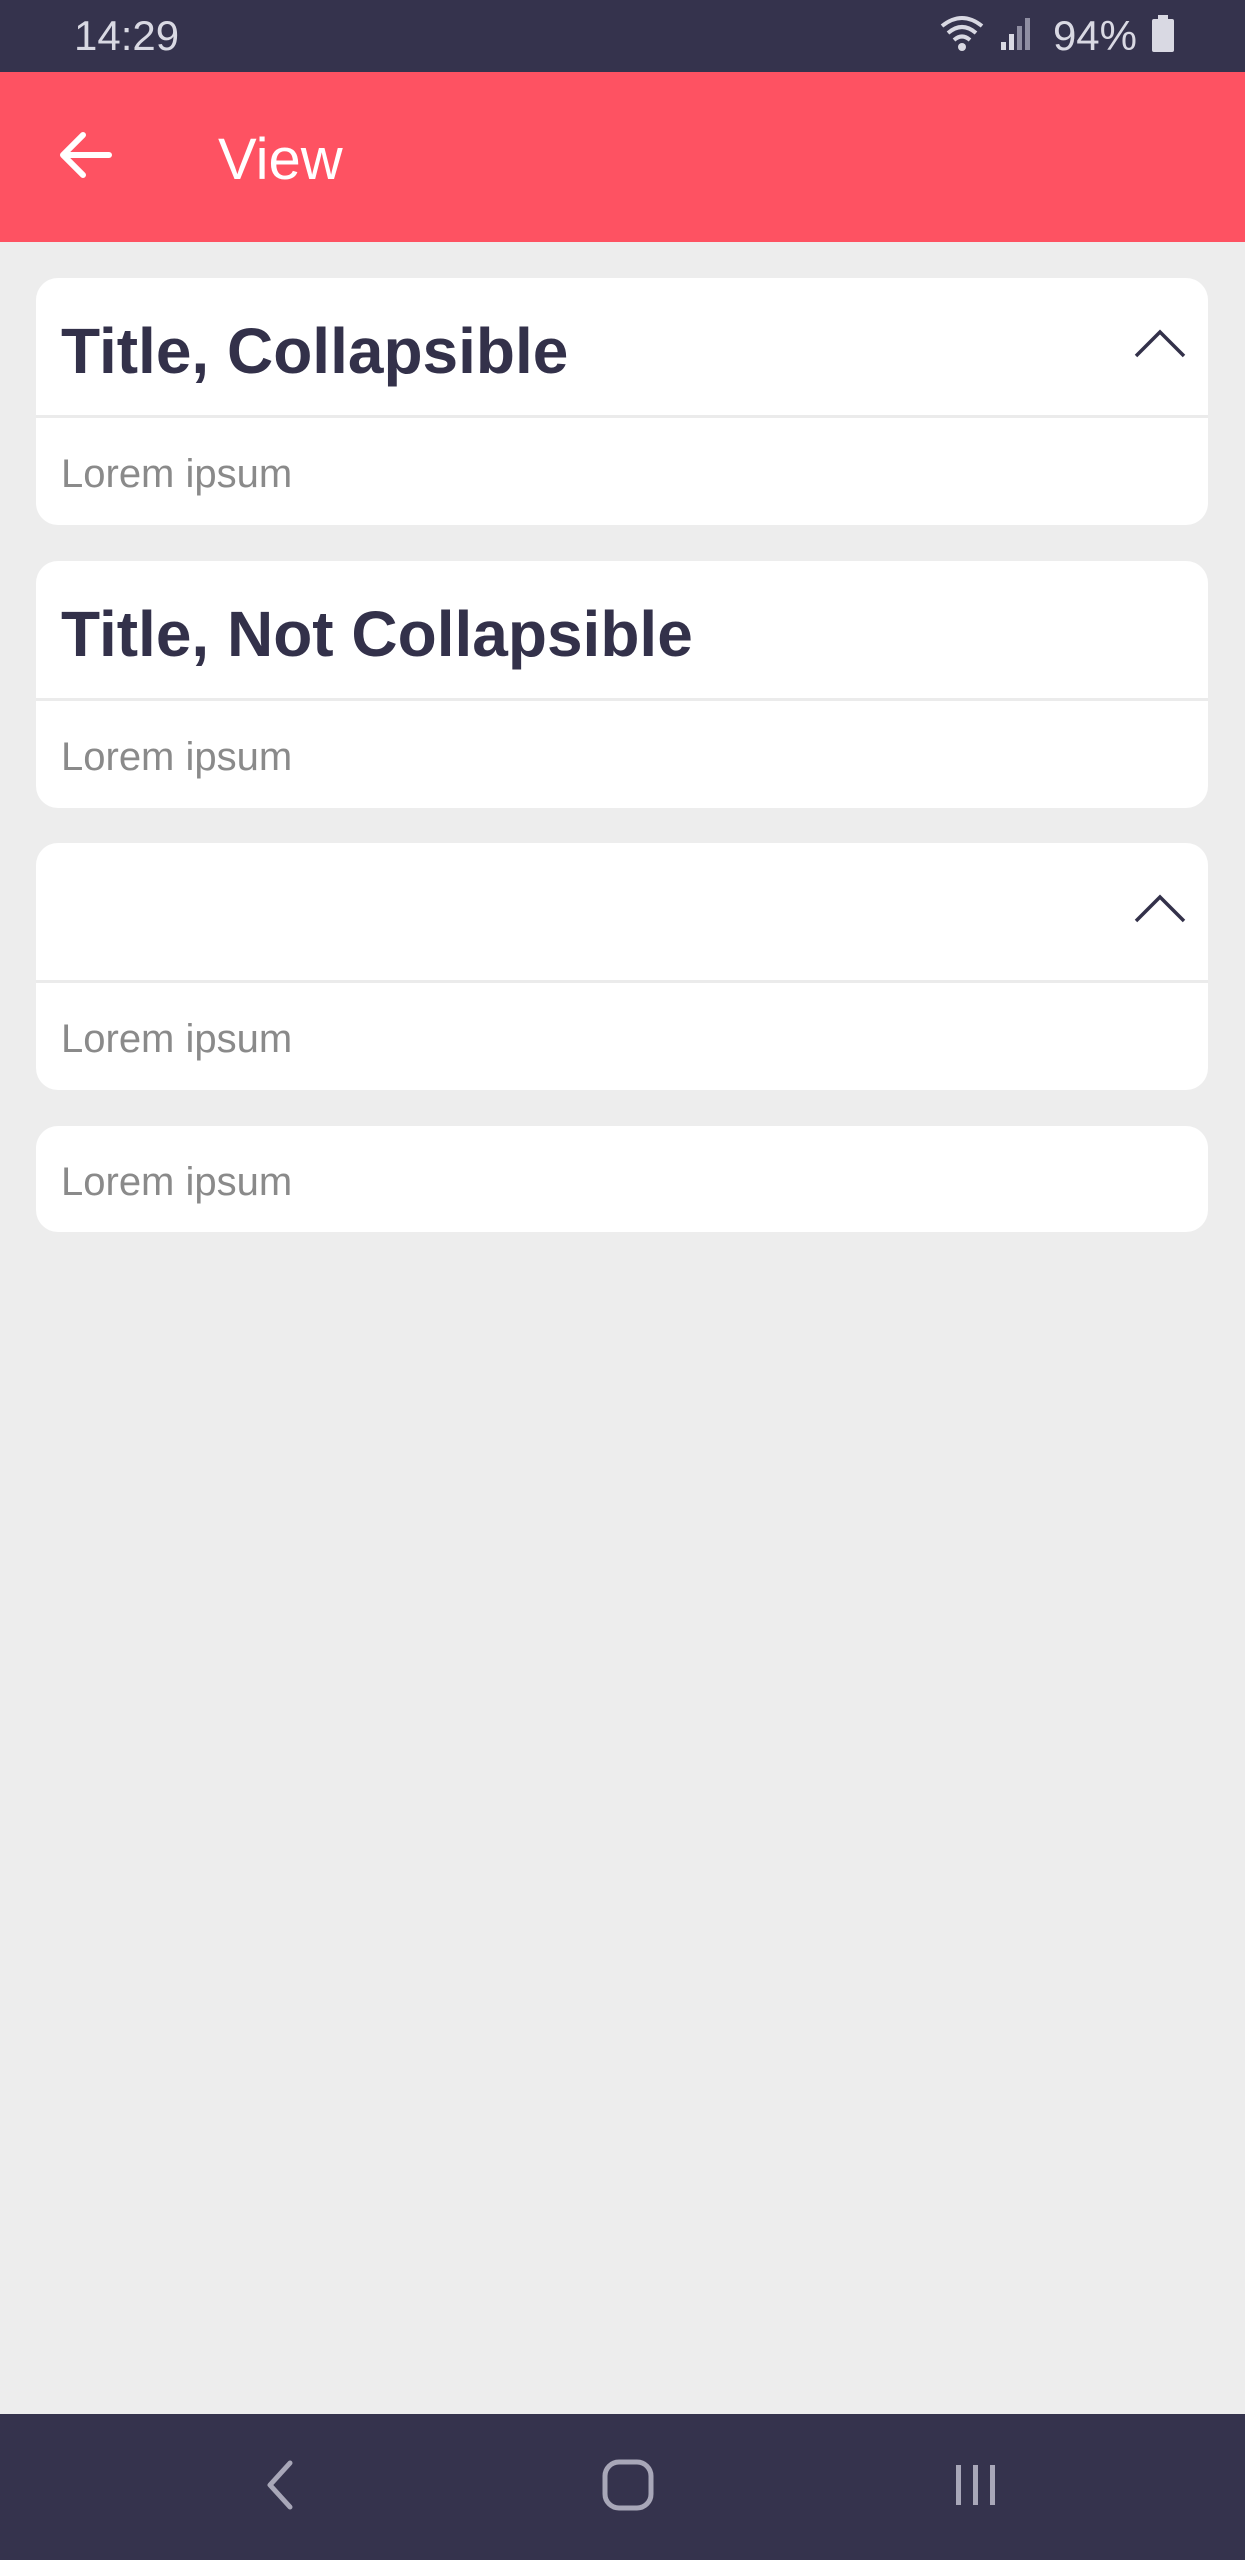 The image size is (1245, 2560). I want to click on card-body-only: Lorem ipsum, so click(622, 1179).